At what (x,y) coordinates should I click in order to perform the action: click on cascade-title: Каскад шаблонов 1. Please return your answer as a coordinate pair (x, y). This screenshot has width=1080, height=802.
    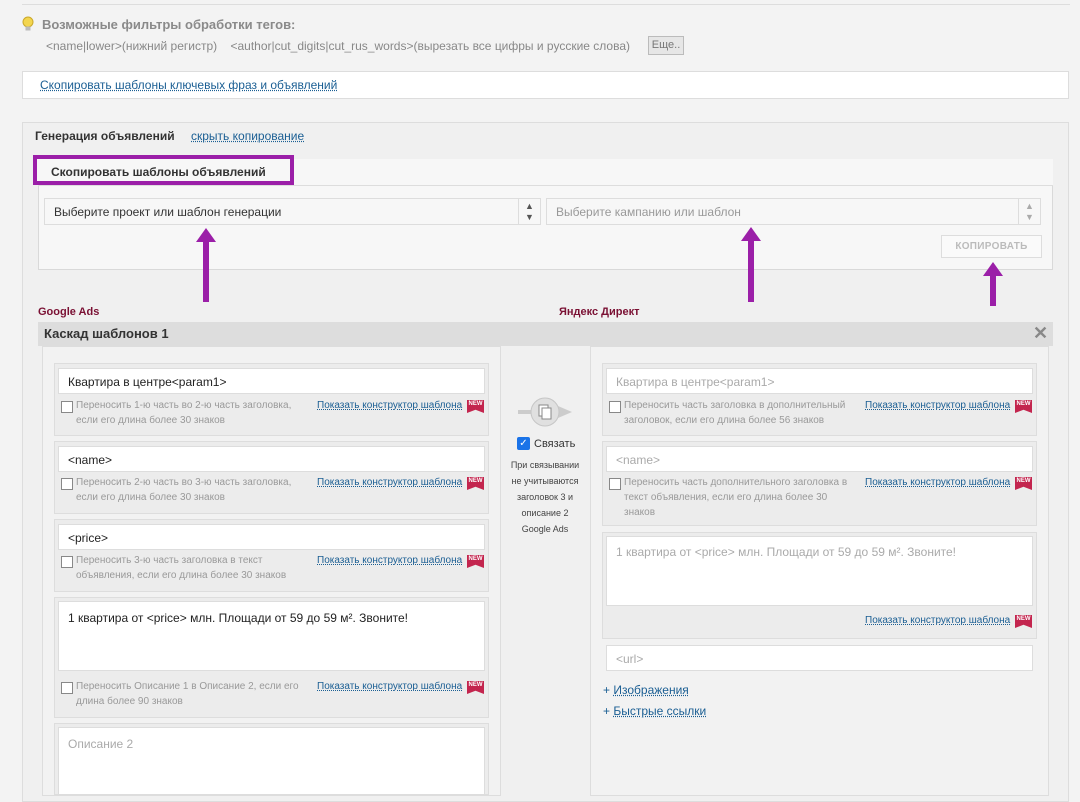
    Looking at the image, I should click on (106, 333).